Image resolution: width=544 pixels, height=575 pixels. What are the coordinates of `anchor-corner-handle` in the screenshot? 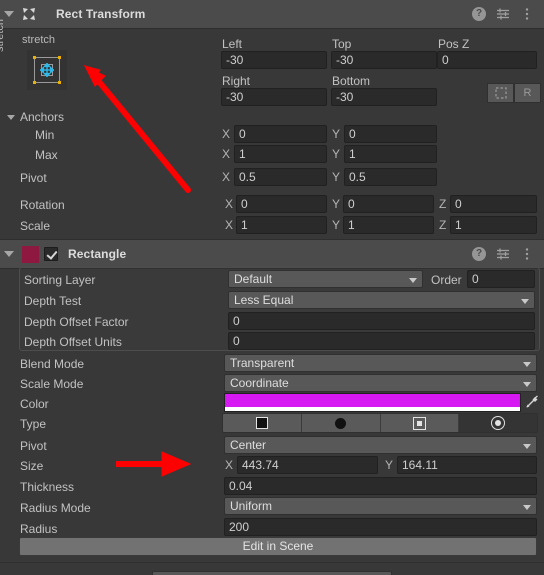 It's located at (34, 57).